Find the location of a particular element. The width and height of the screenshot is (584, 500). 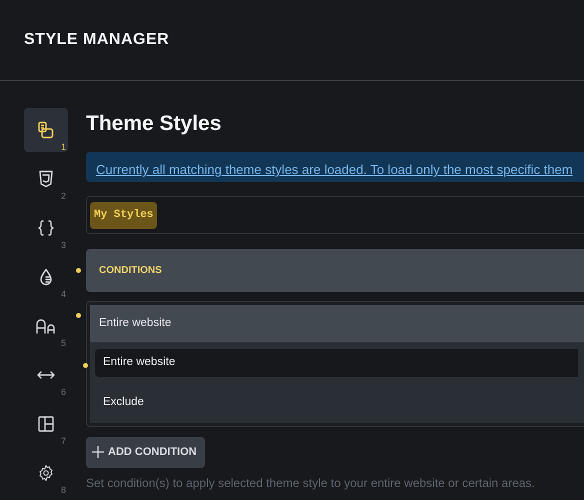

group-header: Entire website is located at coordinates (337, 323).